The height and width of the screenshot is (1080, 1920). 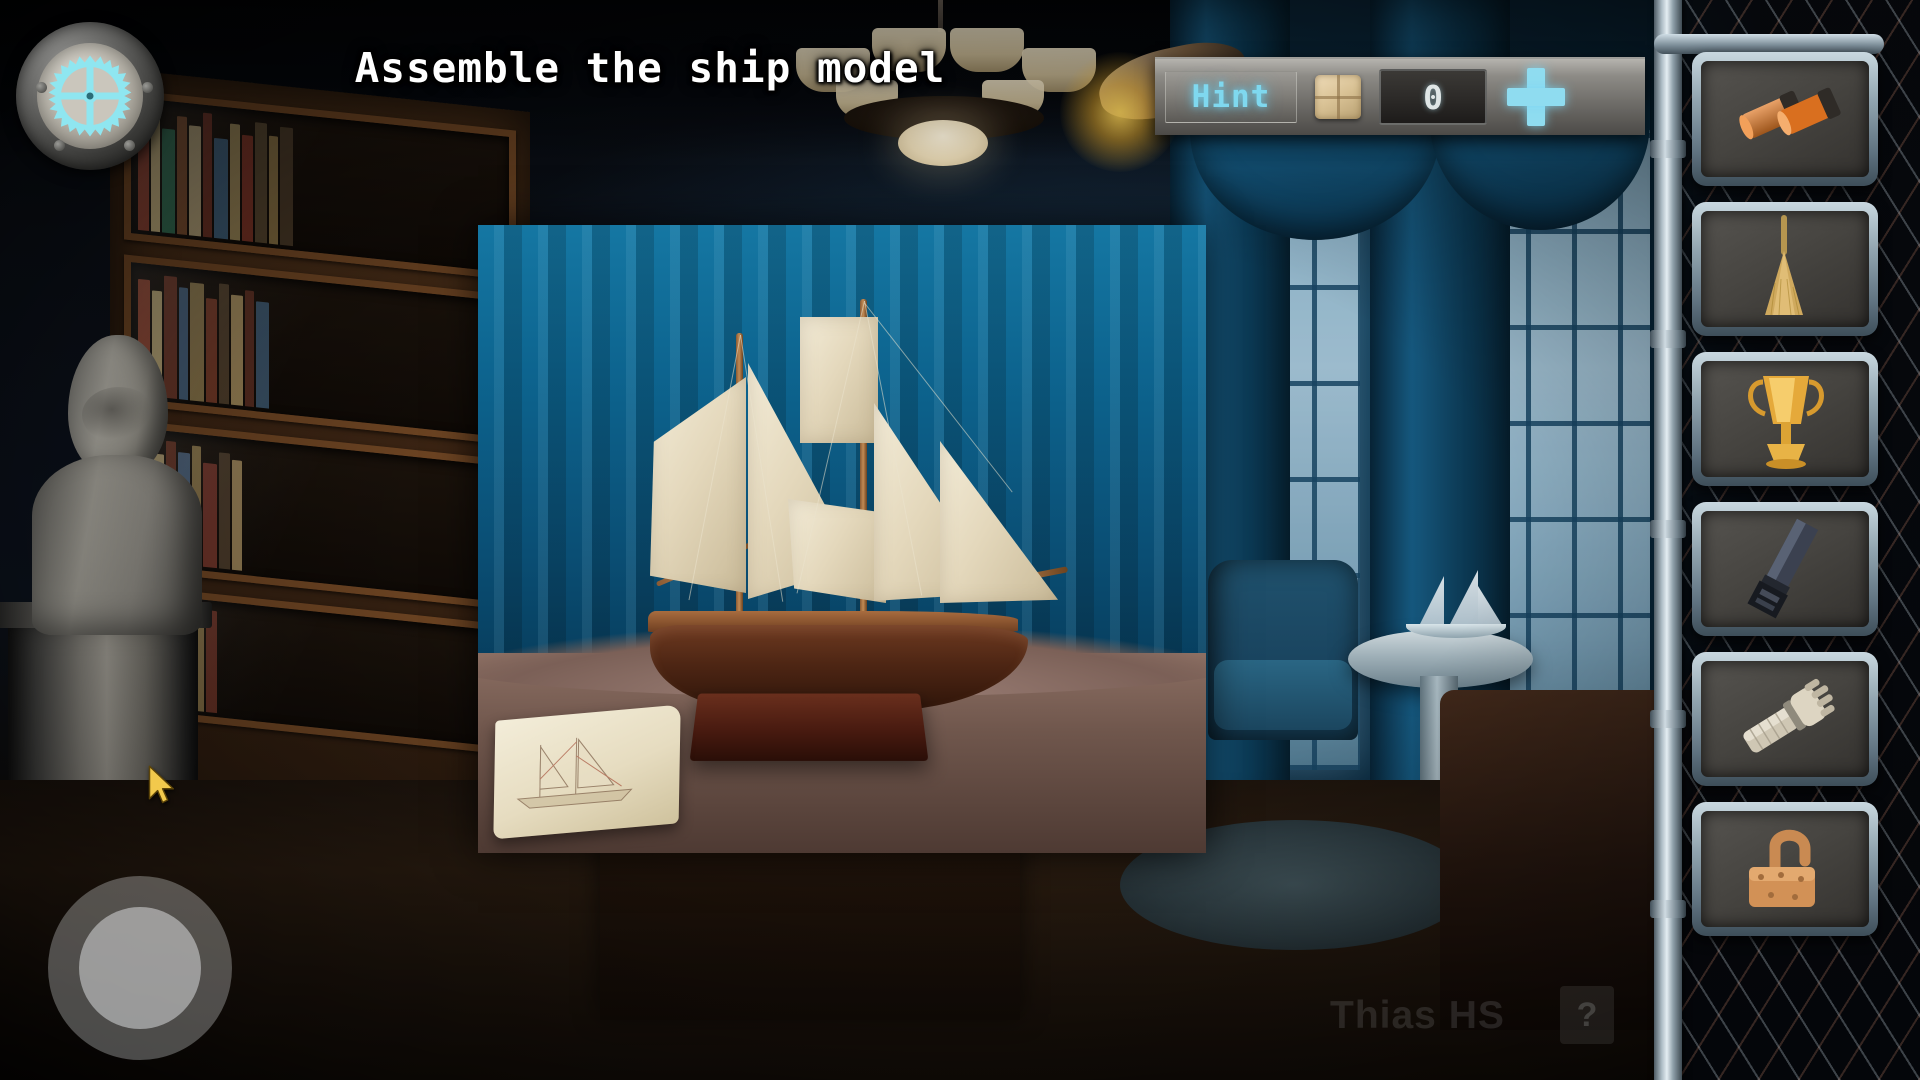 I want to click on hint-counter-value: 0, so click(x=1433, y=97).